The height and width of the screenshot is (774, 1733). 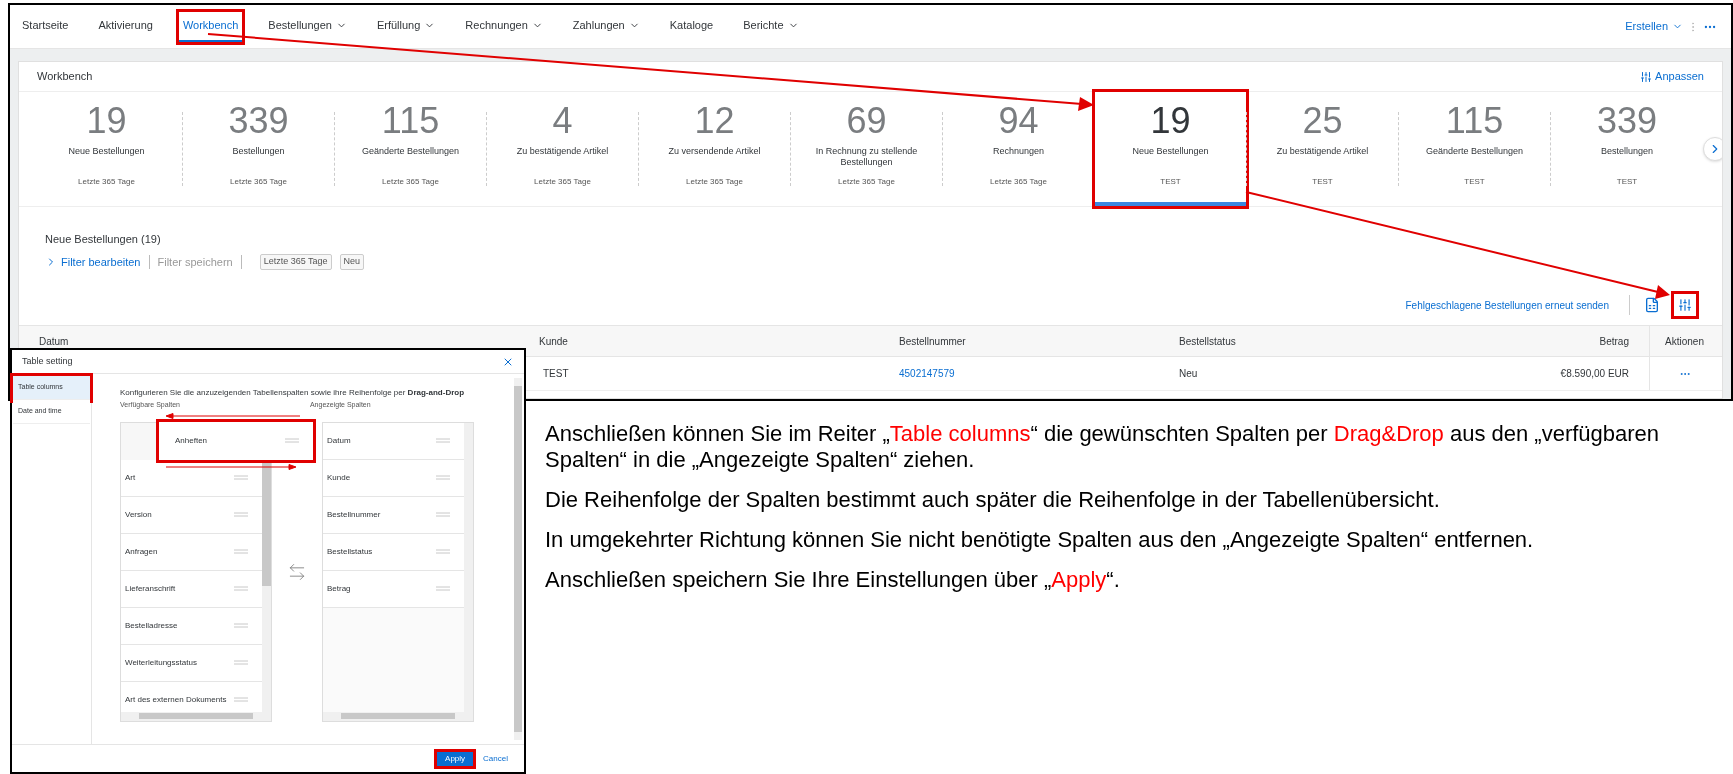 What do you see at coordinates (191, 696) in the screenshot?
I see `column-list-item: Art des externen Dokuments` at bounding box center [191, 696].